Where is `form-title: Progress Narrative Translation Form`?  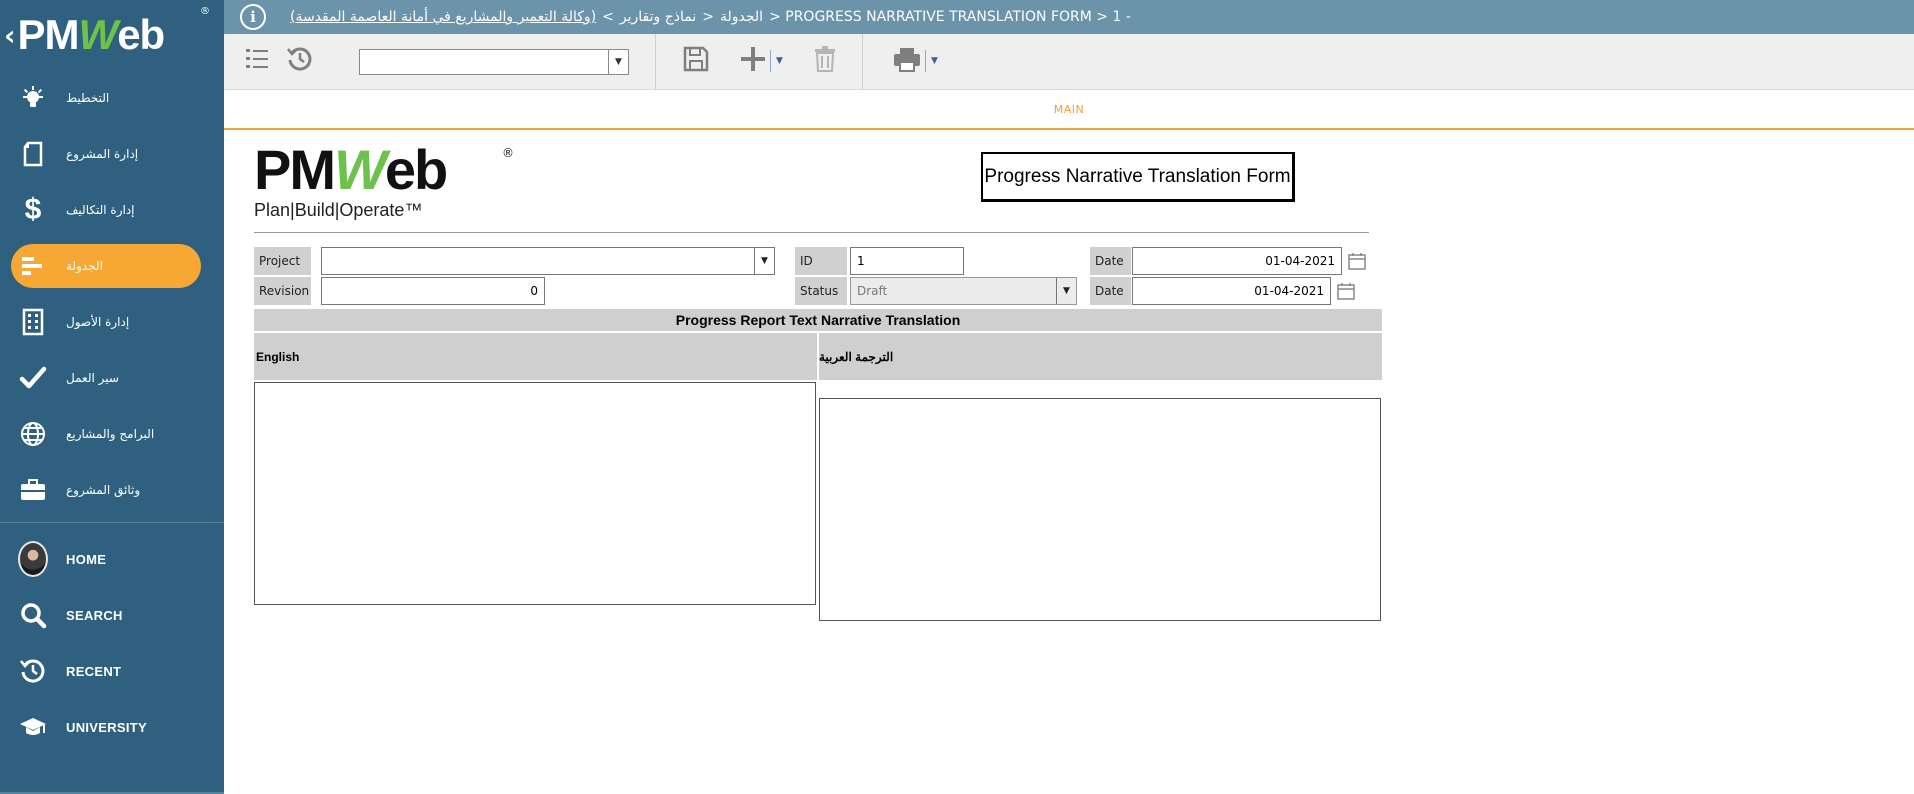
form-title: Progress Narrative Translation Form is located at coordinates (1138, 177).